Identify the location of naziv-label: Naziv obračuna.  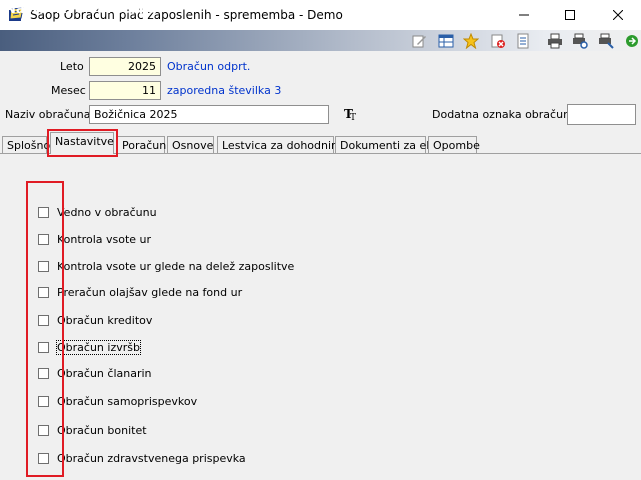
(48, 114).